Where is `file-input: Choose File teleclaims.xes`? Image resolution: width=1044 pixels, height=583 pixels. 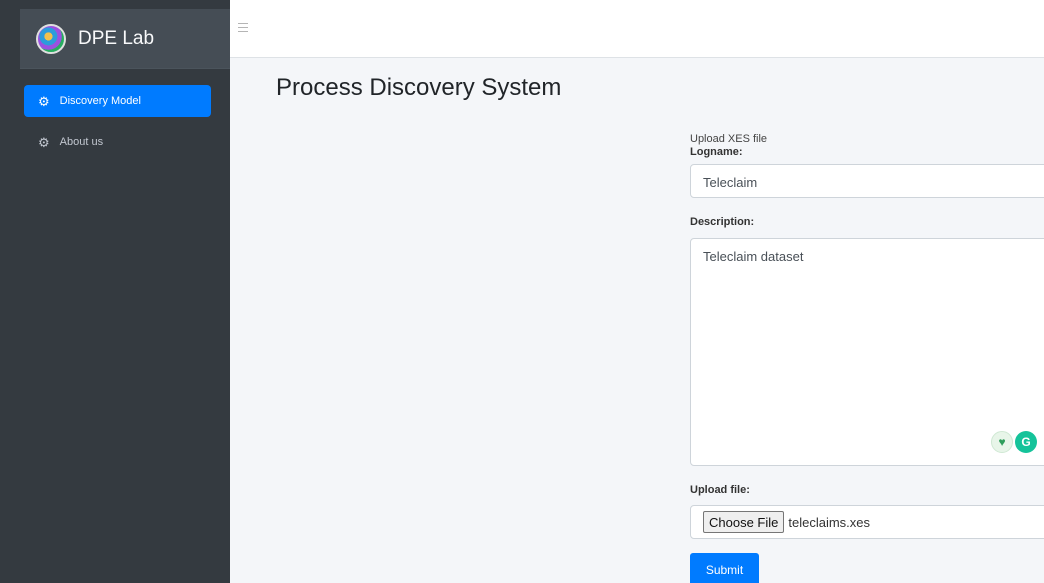 file-input: Choose File teleclaims.xes is located at coordinates (867, 522).